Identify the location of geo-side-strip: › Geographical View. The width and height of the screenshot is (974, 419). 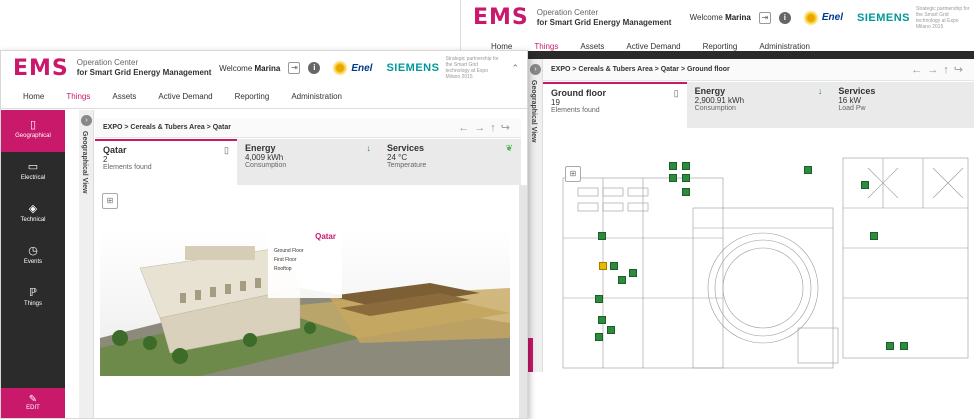
(86, 264).